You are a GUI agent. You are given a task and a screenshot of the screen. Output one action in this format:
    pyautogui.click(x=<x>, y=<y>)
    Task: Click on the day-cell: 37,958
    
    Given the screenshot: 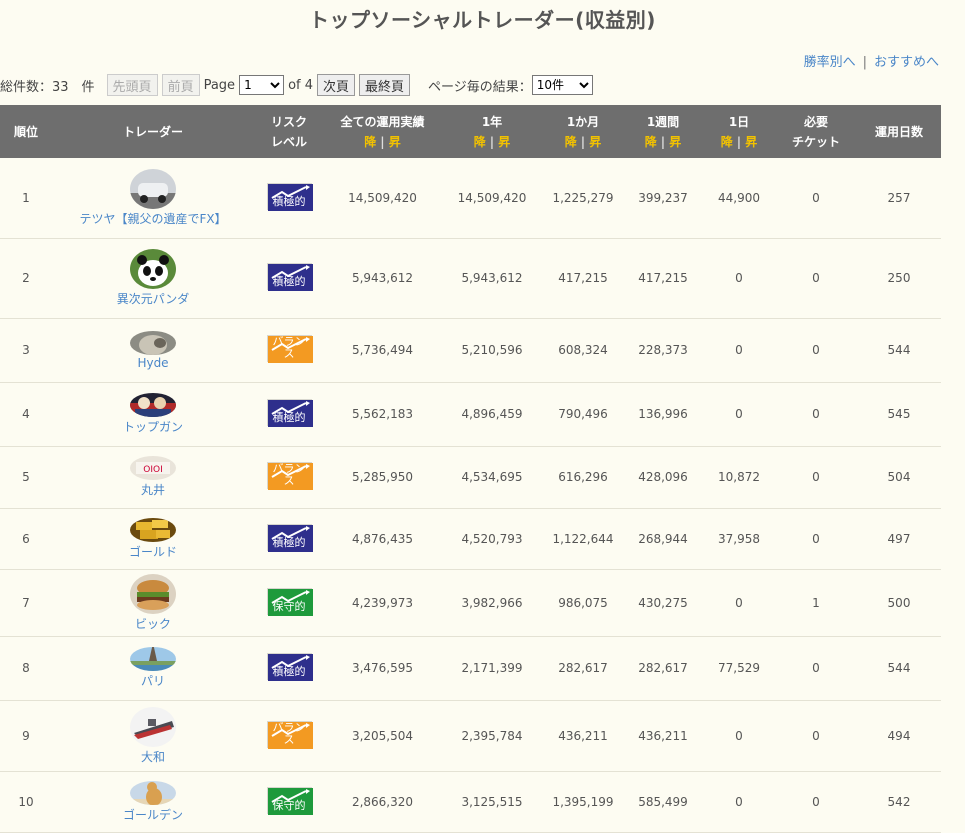 What is the action you would take?
    pyautogui.click(x=739, y=539)
    